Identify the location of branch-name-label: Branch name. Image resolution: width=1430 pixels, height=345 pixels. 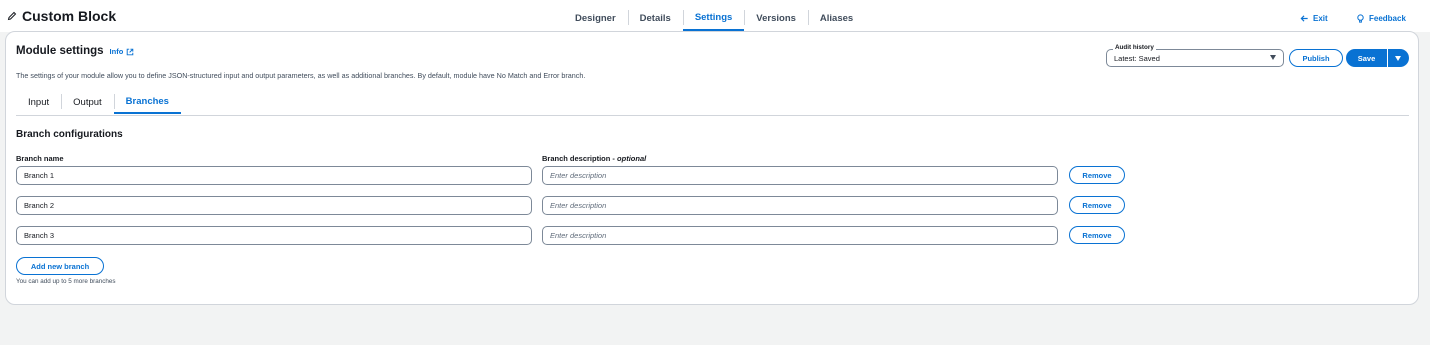
(40, 158).